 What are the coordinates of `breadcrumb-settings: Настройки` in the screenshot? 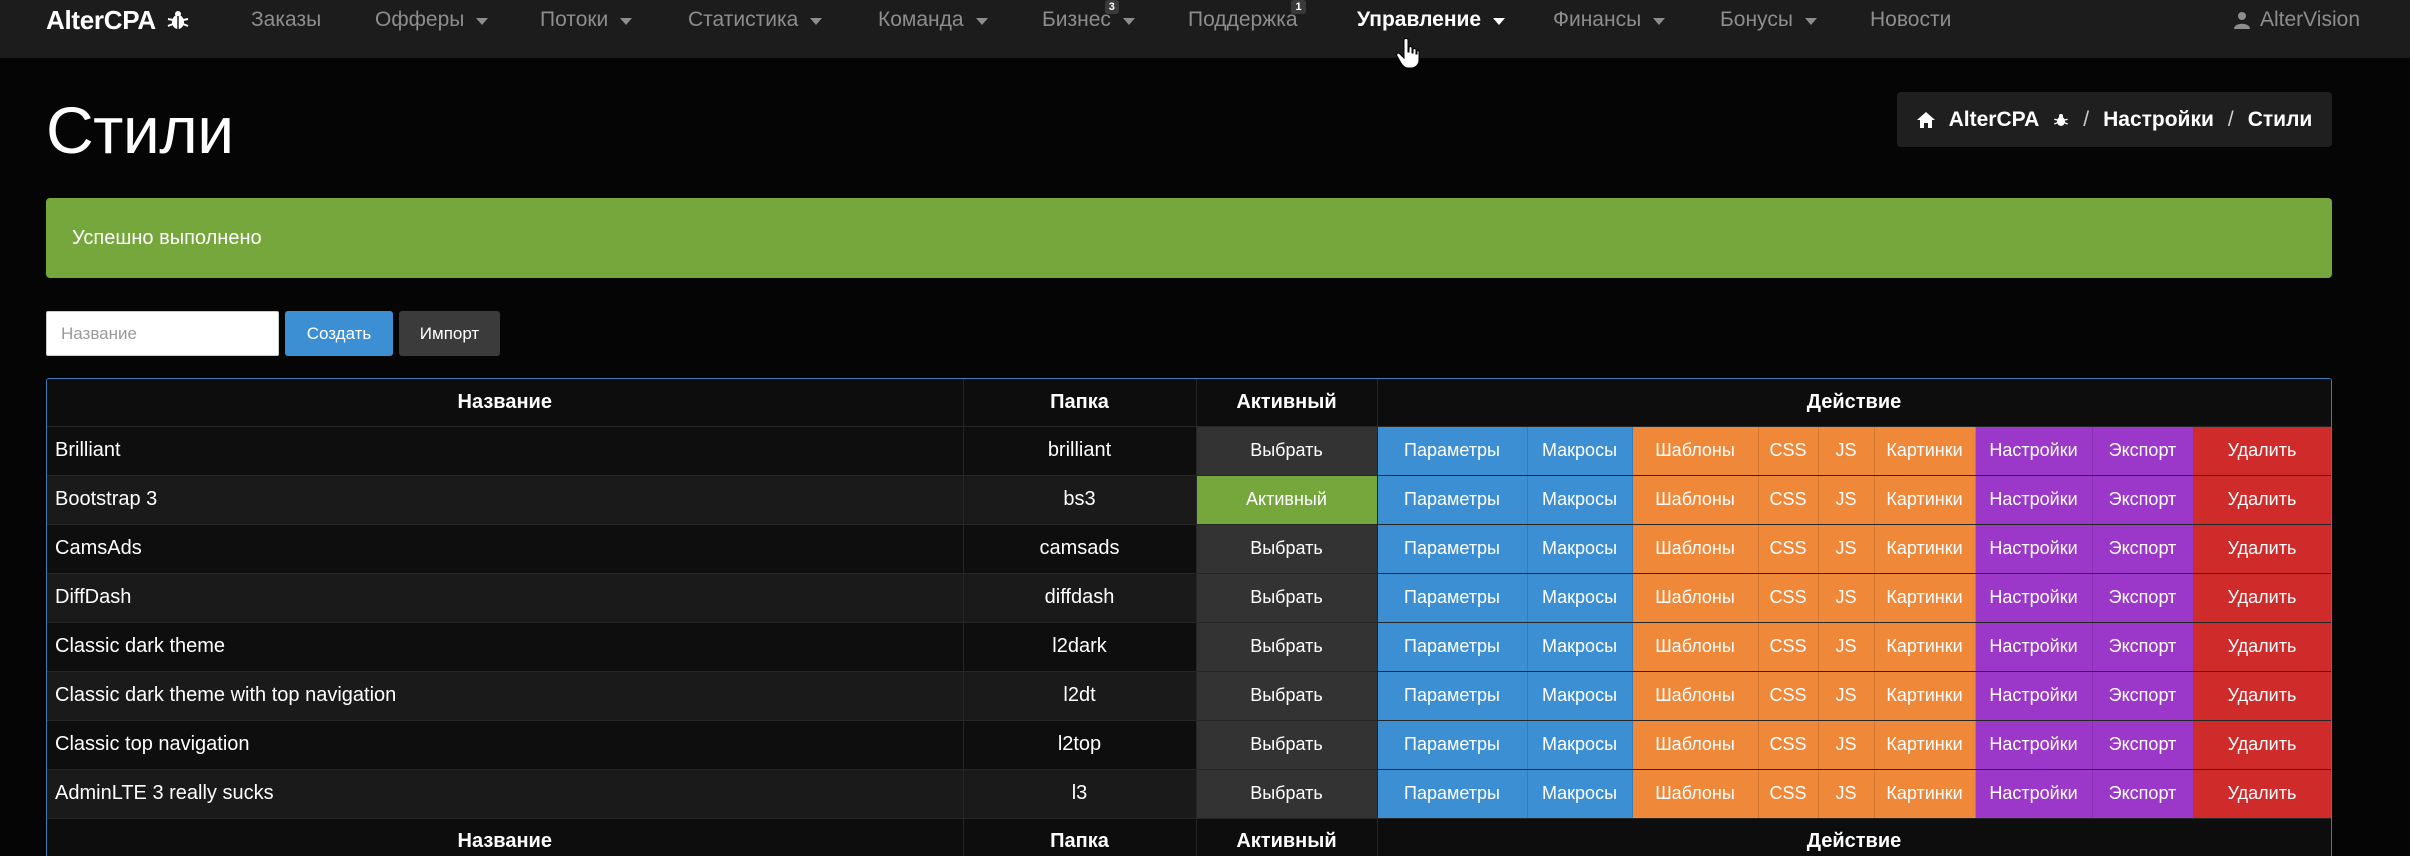 It's located at (2158, 120).